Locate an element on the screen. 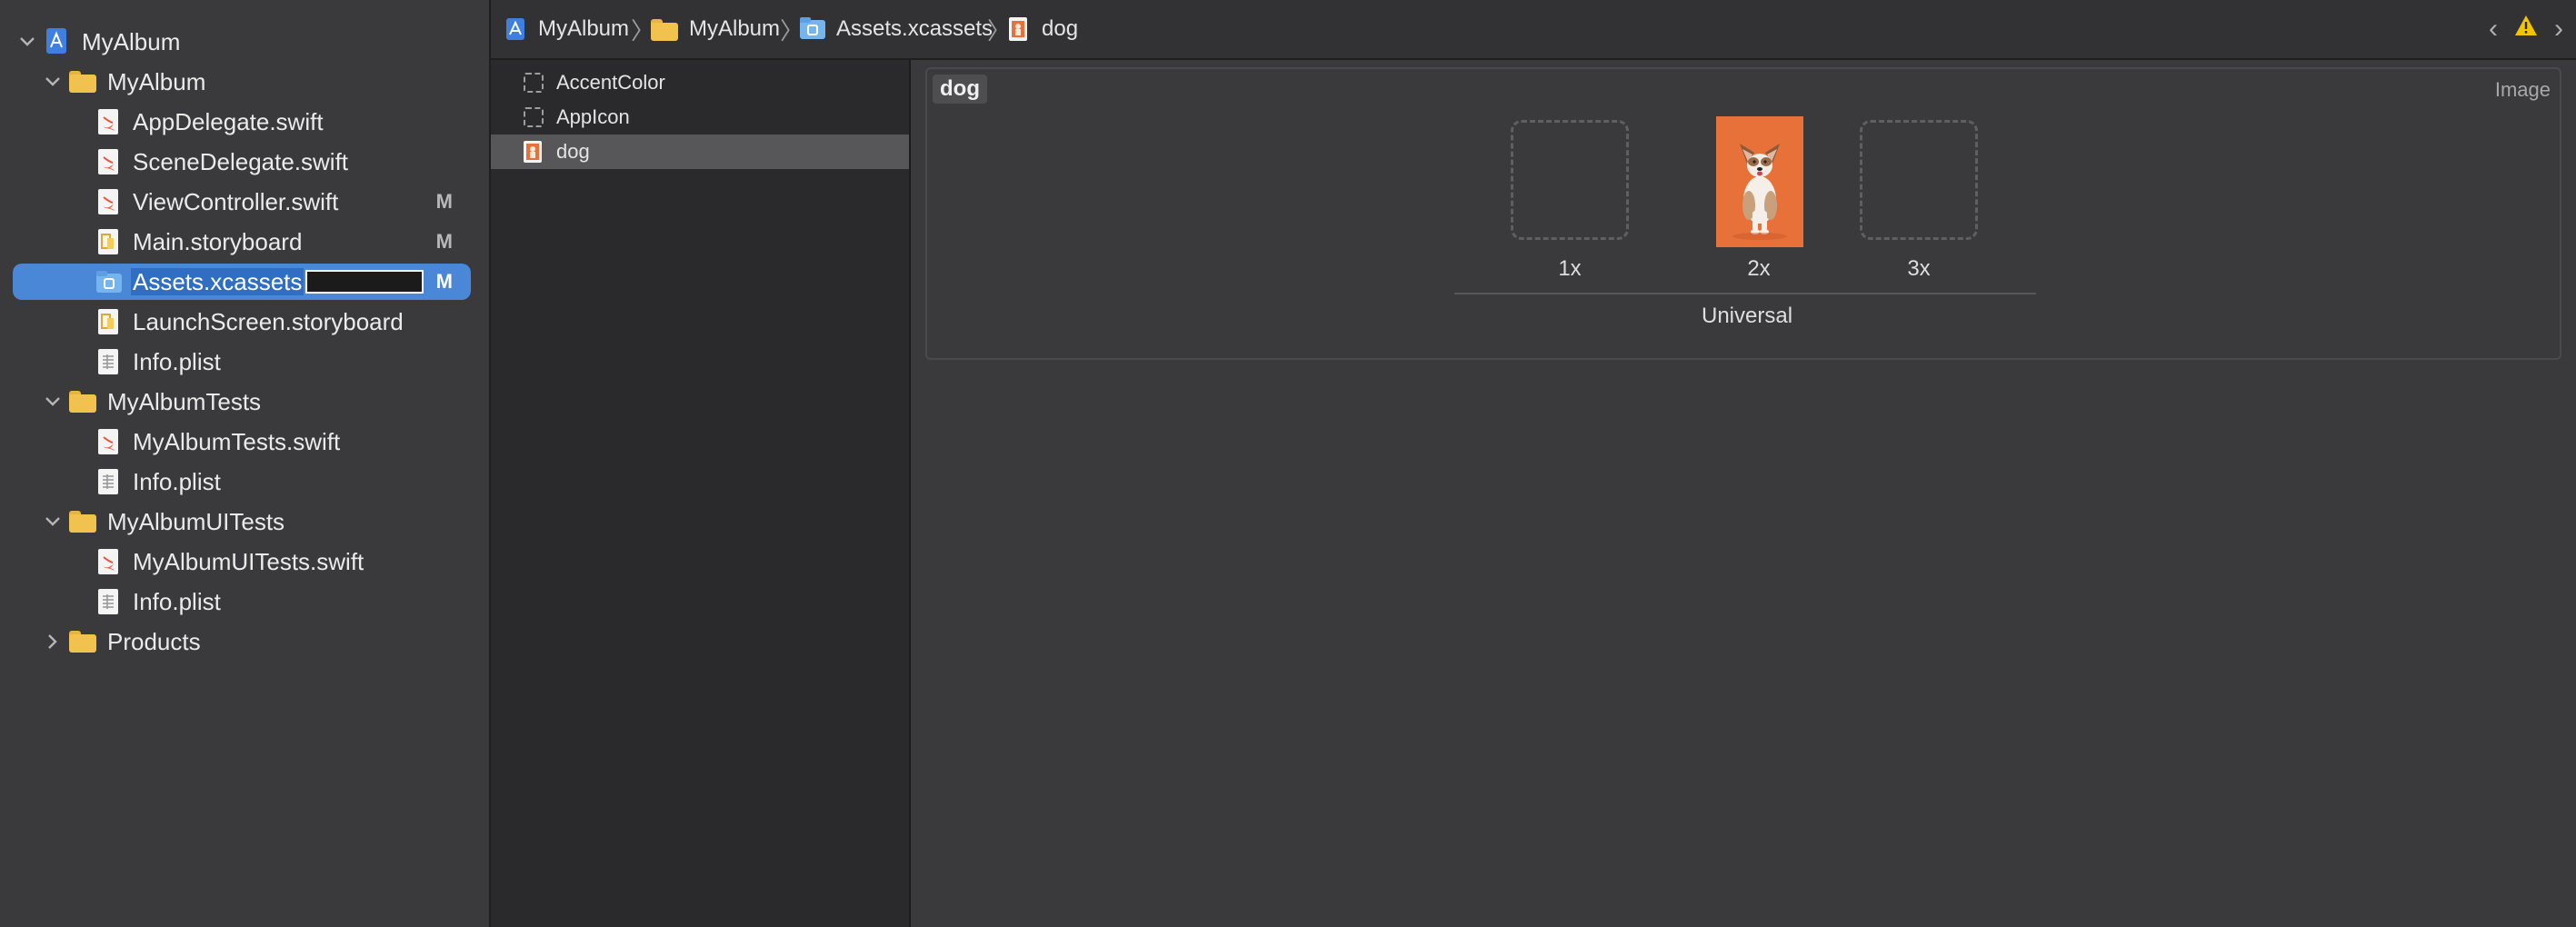 This screenshot has width=2576, height=927. image-slot-2x is located at coordinates (1759, 181).